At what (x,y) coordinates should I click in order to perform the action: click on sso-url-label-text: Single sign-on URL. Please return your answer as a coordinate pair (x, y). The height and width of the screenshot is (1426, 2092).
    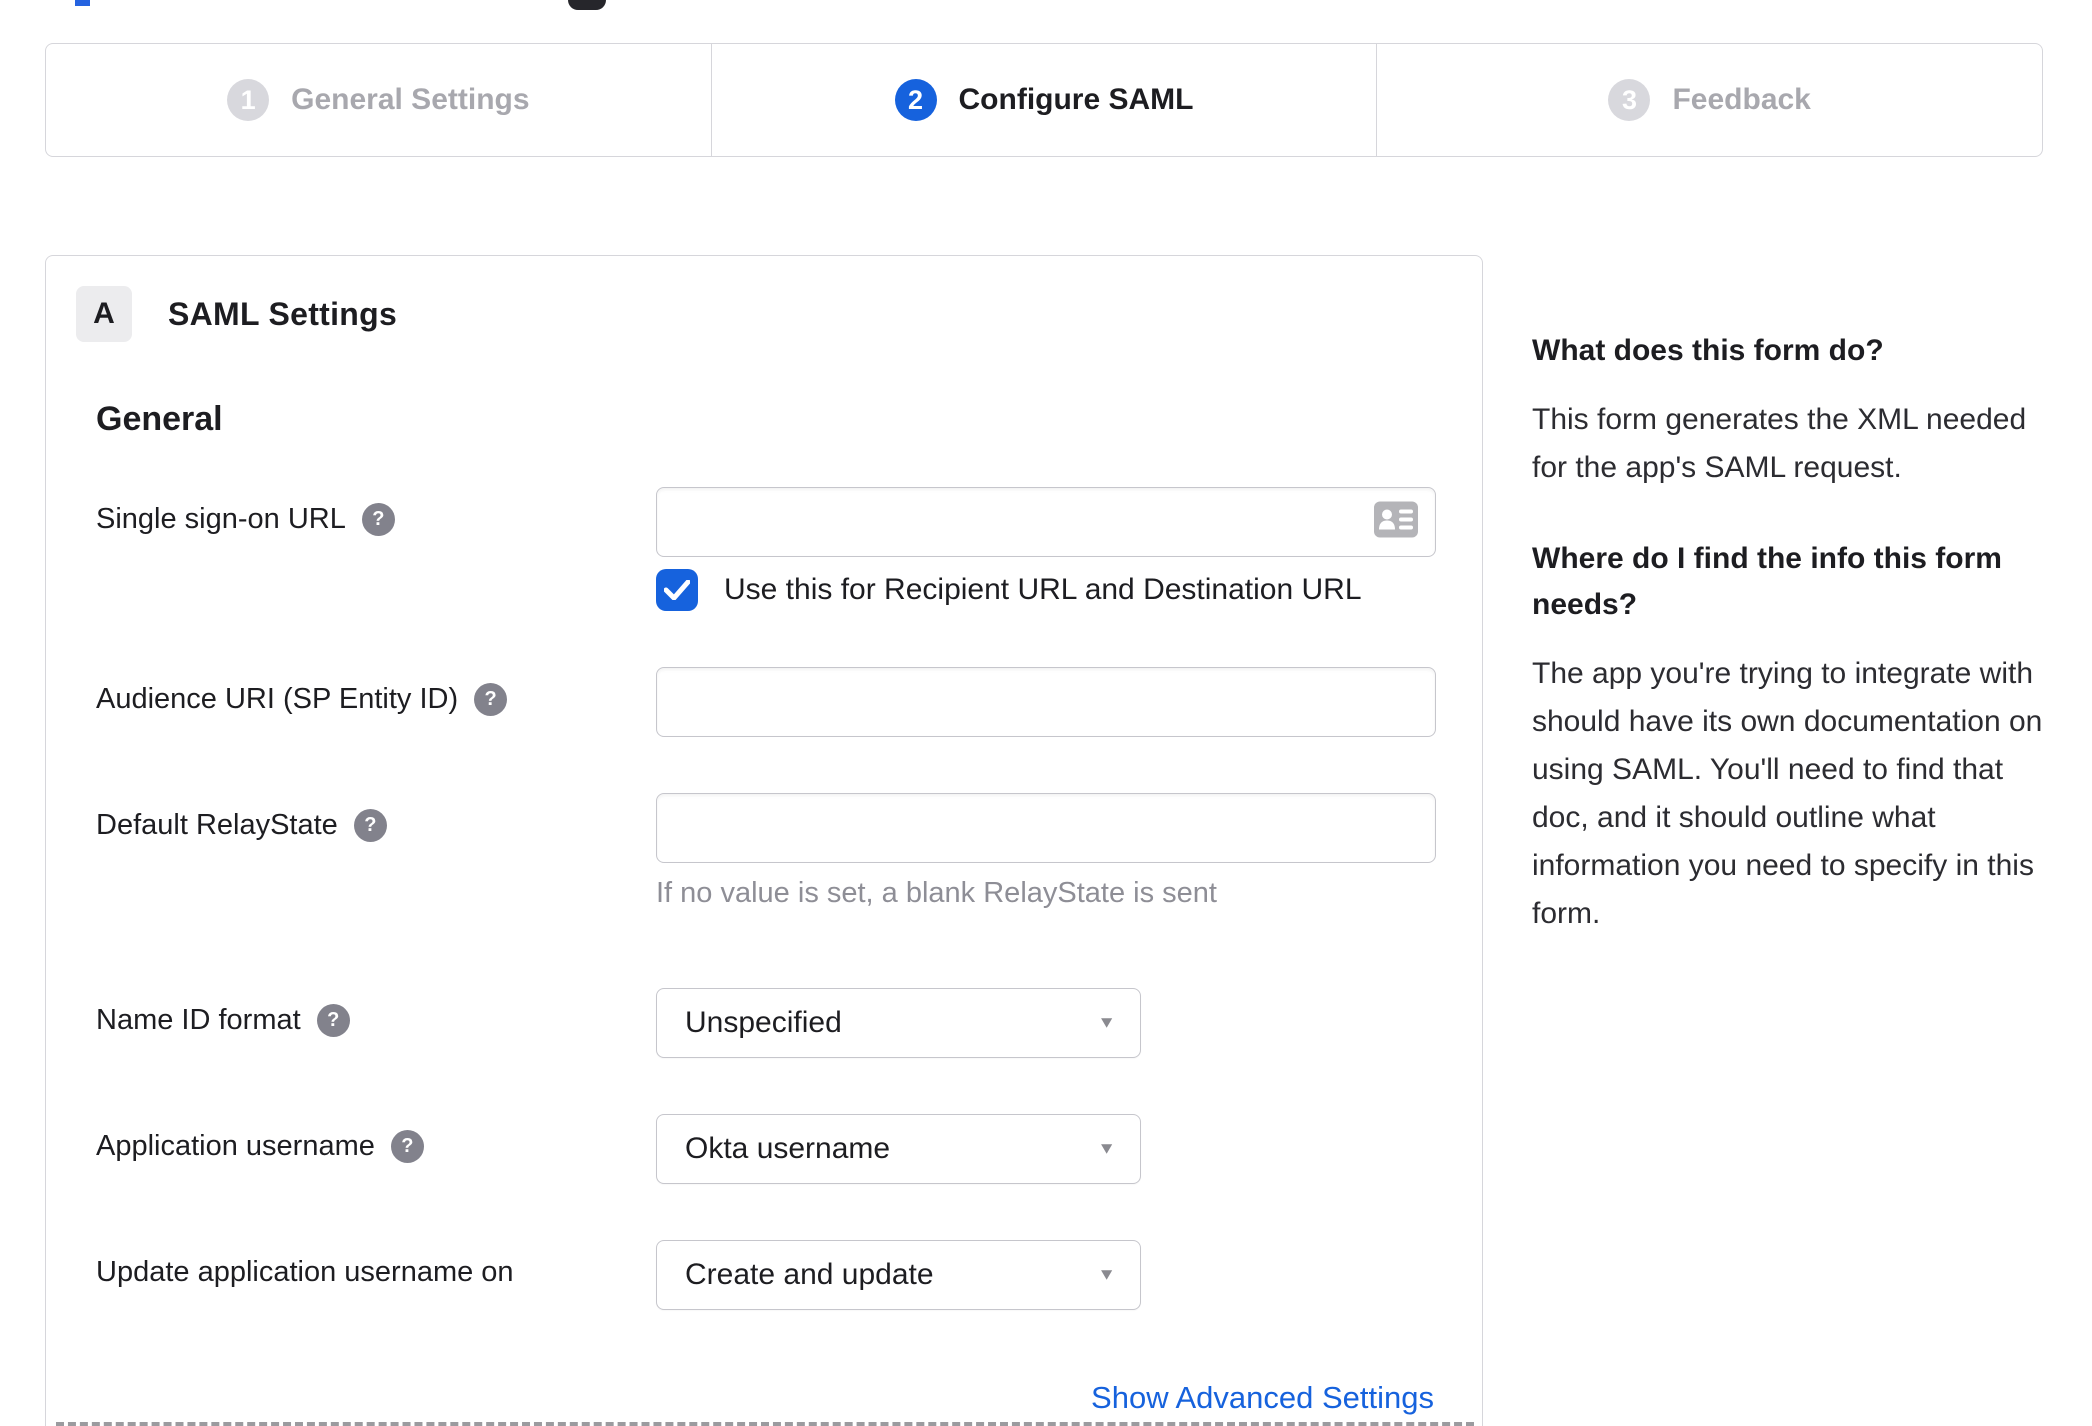
    Looking at the image, I should click on (221, 519).